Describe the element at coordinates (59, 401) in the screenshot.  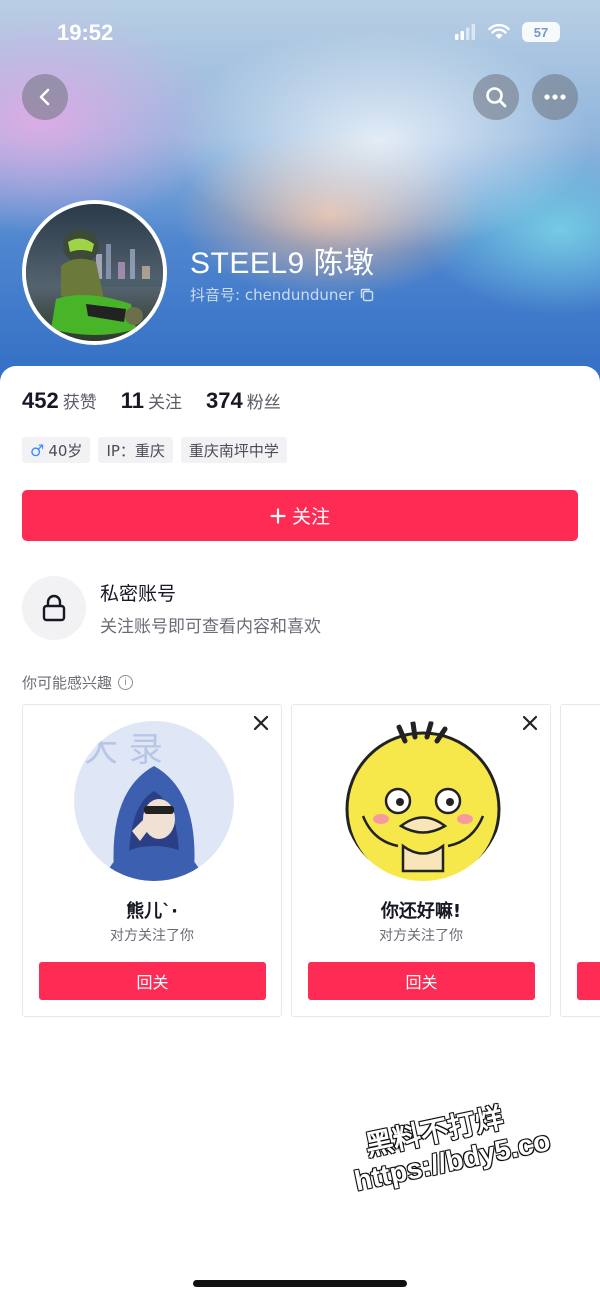
I see `stat-likes: 452 获赞` at that location.